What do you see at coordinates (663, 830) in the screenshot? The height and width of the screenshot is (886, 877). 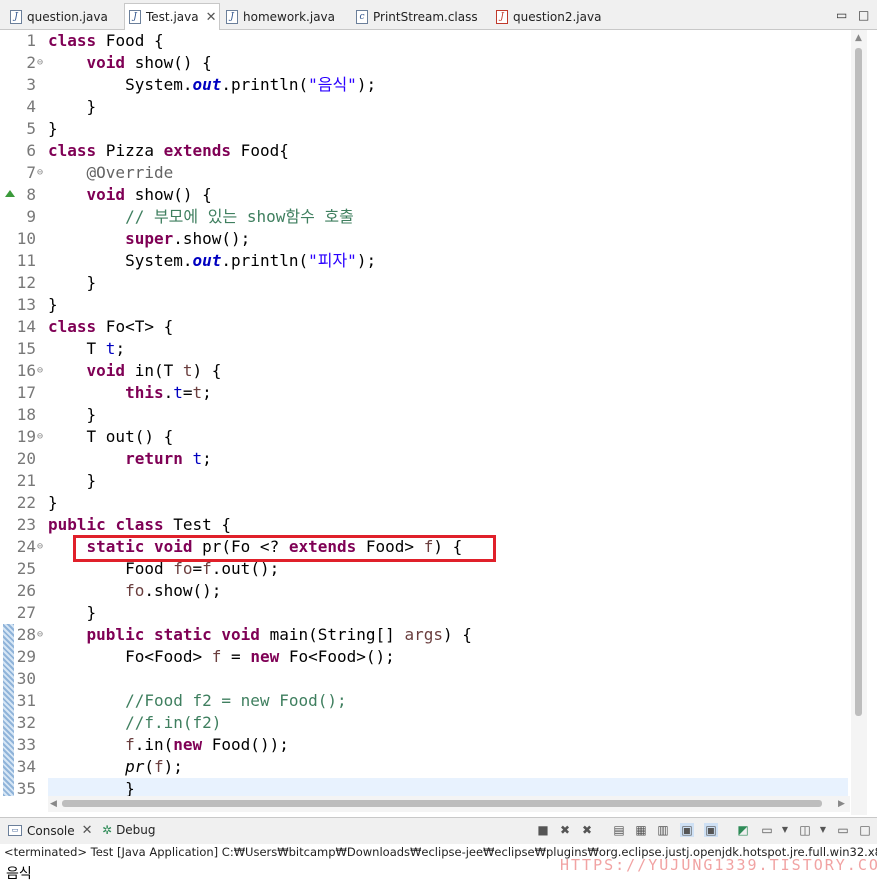 I see `word-wrap-icon: ▥` at bounding box center [663, 830].